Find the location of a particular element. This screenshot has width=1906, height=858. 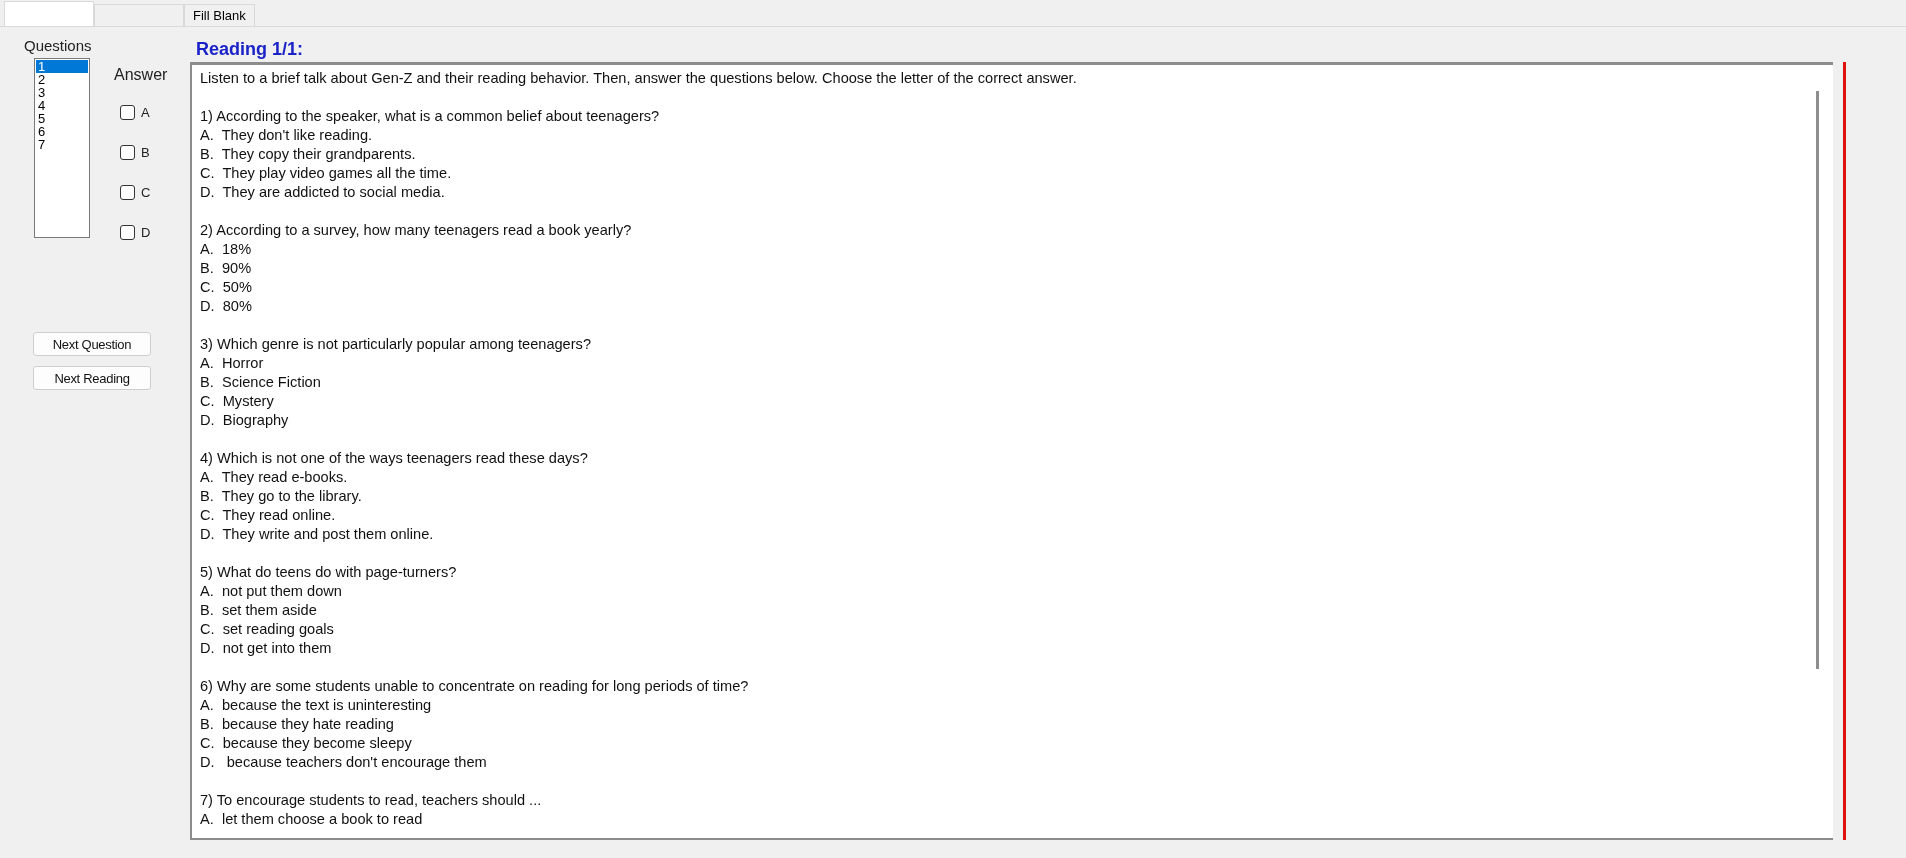

checkbox-label: B is located at coordinates (145, 152).